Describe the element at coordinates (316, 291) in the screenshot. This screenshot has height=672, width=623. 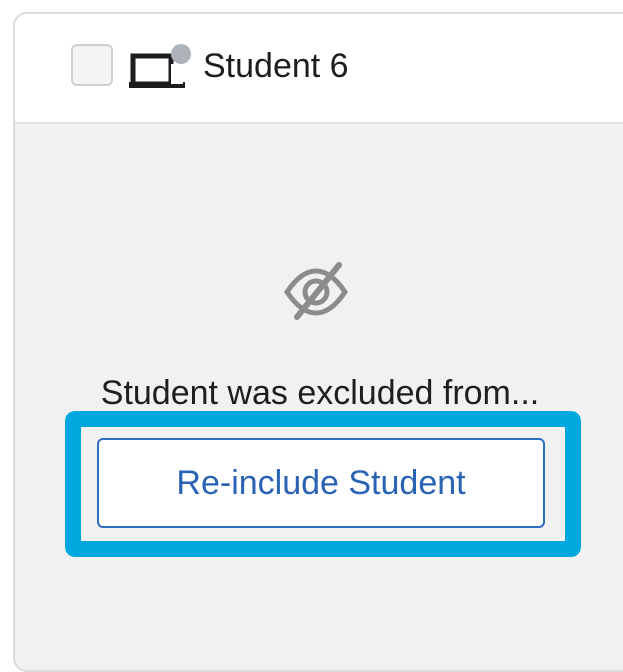
I see `eye-slash-icon` at that location.